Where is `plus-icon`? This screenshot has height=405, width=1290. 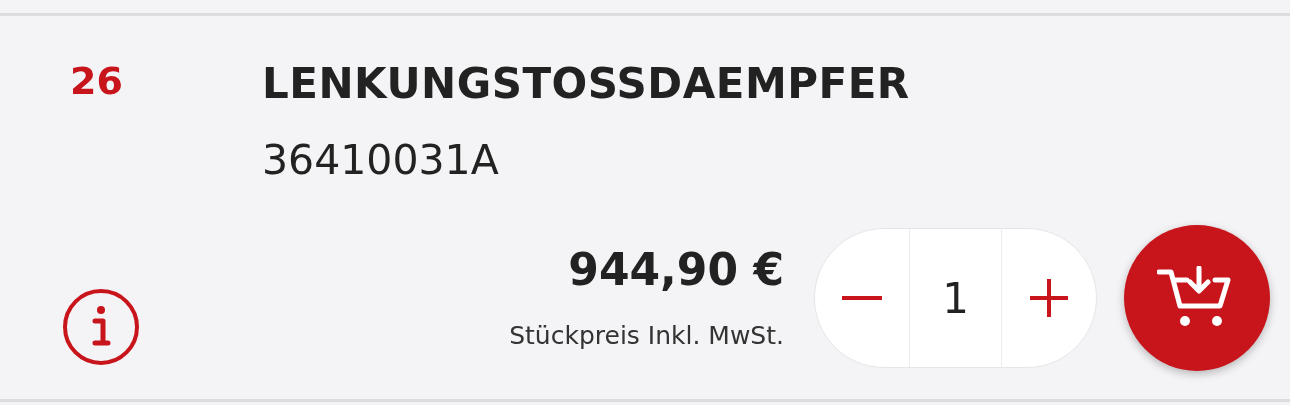 plus-icon is located at coordinates (1049, 298).